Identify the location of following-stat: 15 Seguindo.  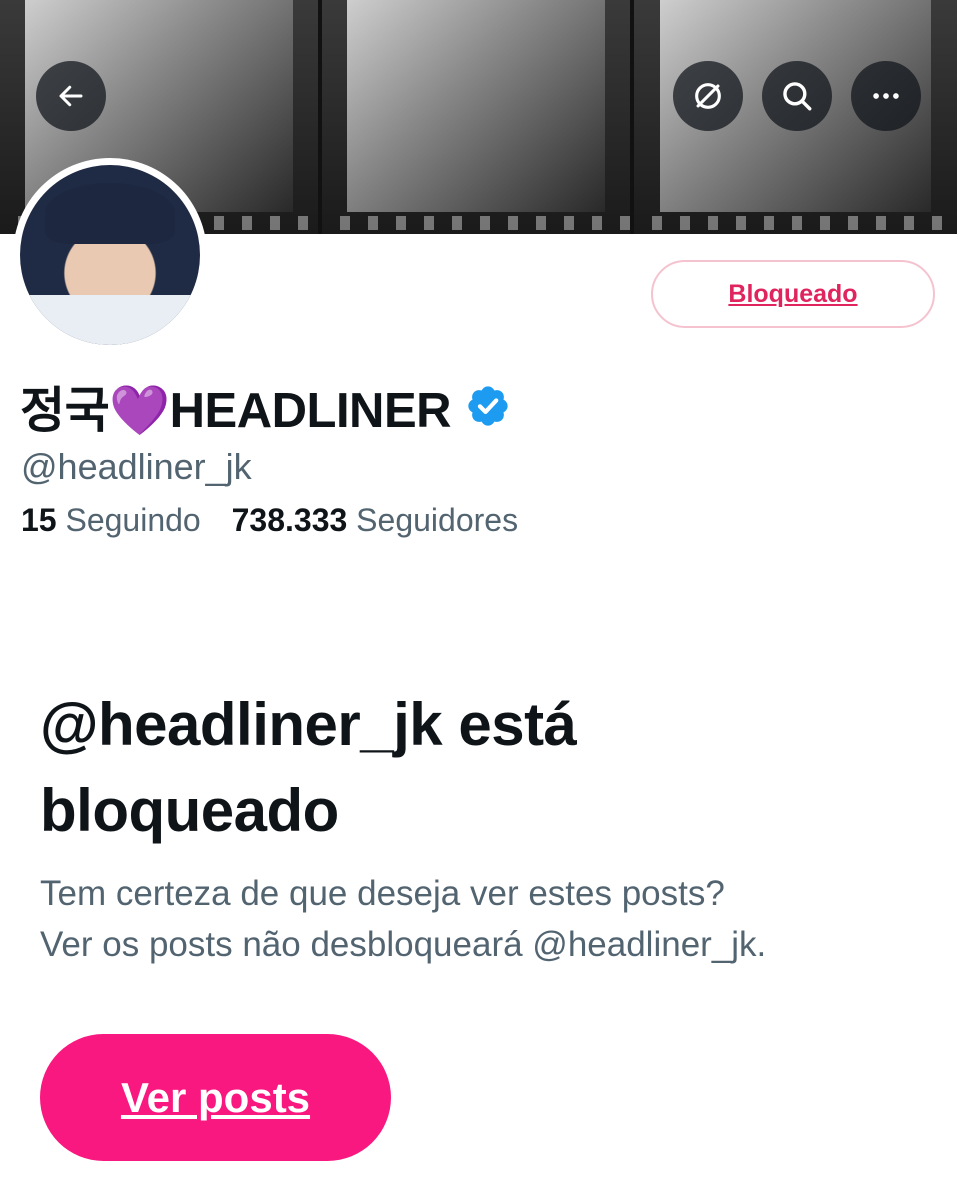
(111, 520).